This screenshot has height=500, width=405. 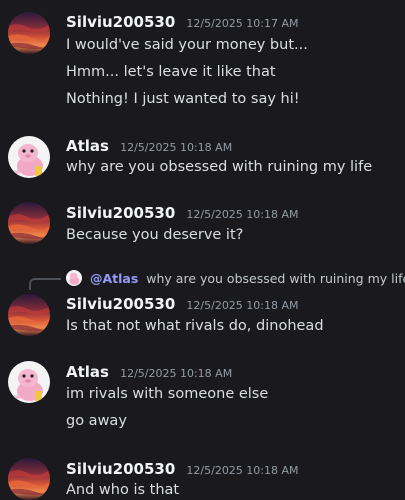 What do you see at coordinates (114, 278) in the screenshot?
I see `reply-mention: @Atlas` at bounding box center [114, 278].